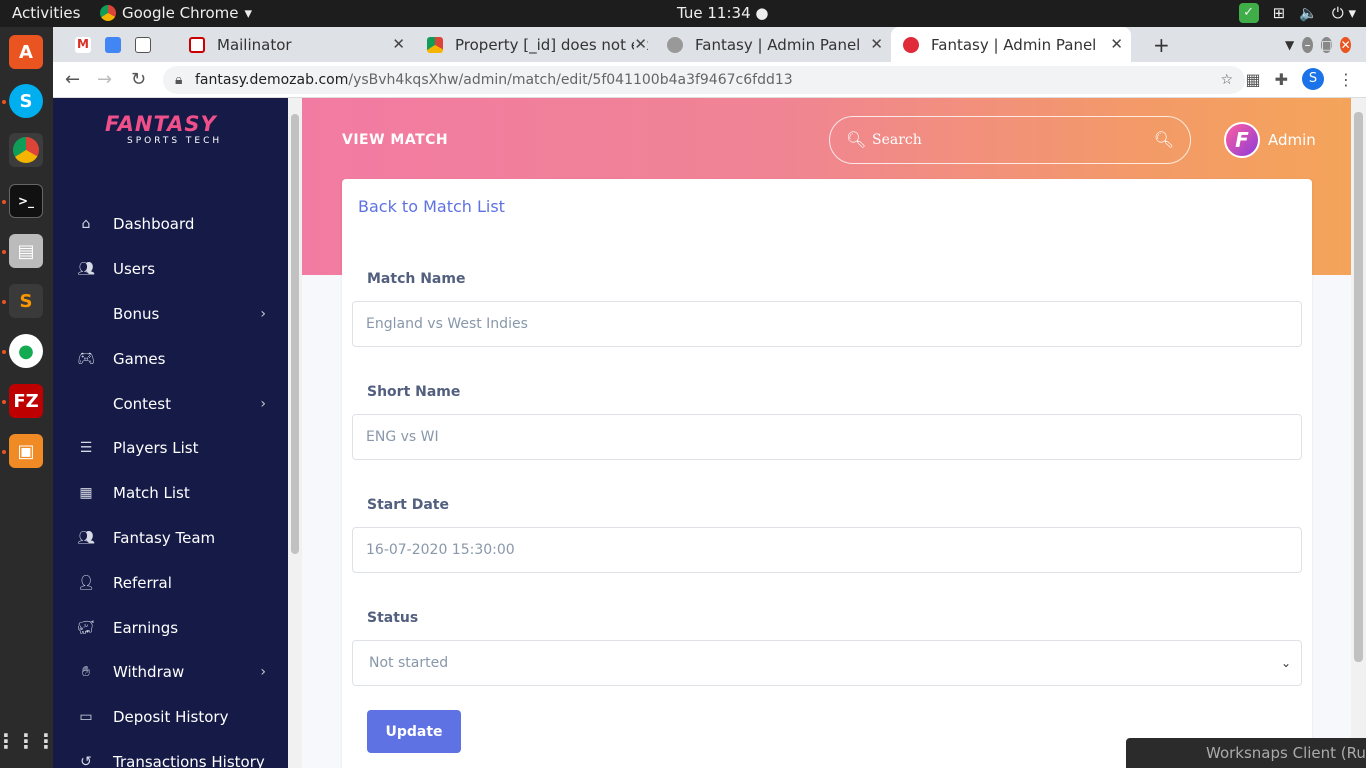  Describe the element at coordinates (827, 324) in the screenshot. I see `match-name-field: England vs West Indies` at that location.